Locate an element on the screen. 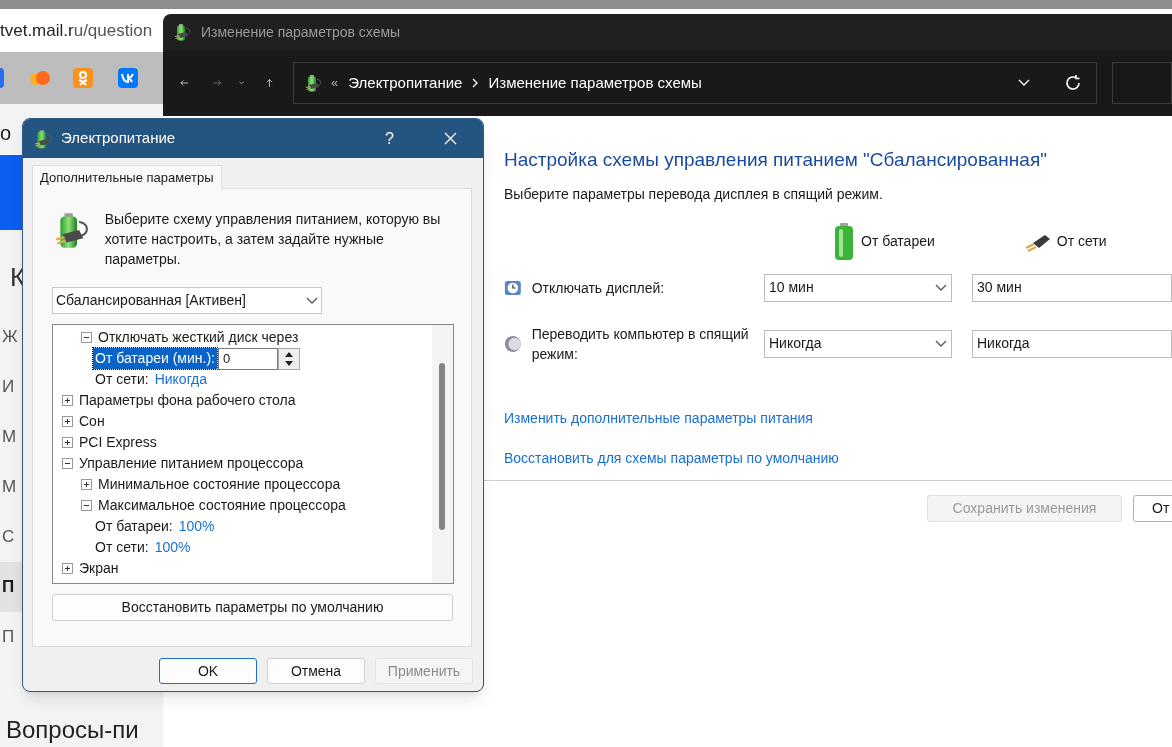 The width and height of the screenshot is (1172, 747). close-icon is located at coordinates (450, 138).